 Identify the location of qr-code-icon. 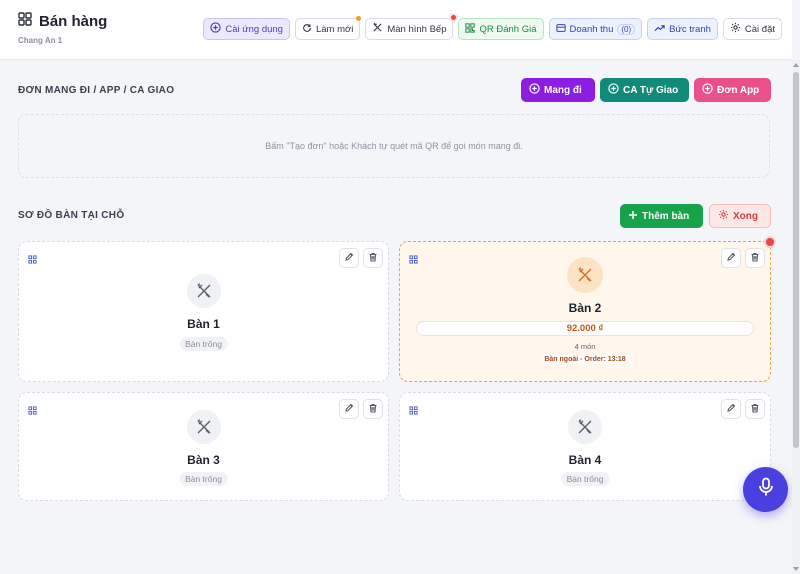
(470, 29).